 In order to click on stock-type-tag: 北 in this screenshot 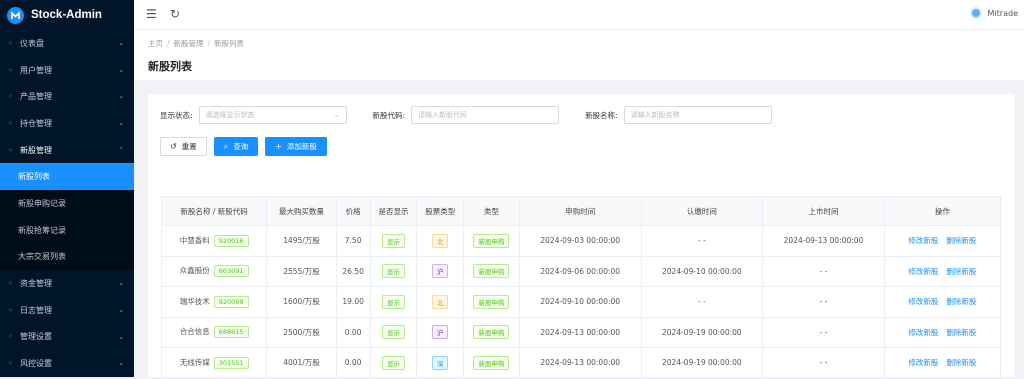, I will do `click(440, 240)`.